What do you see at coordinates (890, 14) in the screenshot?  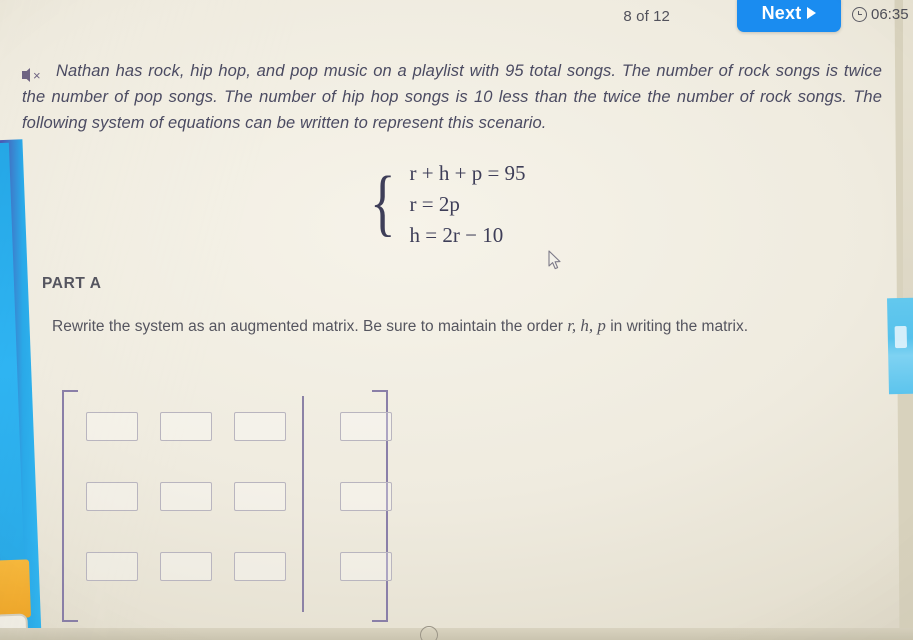 I see `timer-value: 06:35` at bounding box center [890, 14].